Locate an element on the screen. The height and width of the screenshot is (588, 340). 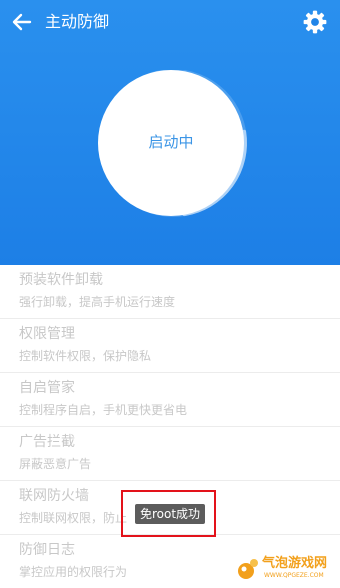
bubble-logo-icon is located at coordinates (248, 569).